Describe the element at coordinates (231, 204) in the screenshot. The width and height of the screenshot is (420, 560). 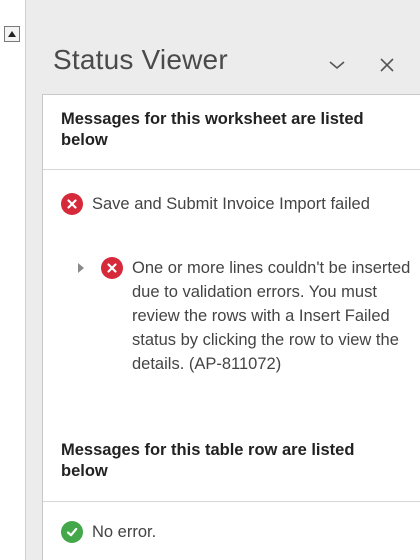
I see `message-text: Save and Submit Invoice Import failed` at that location.